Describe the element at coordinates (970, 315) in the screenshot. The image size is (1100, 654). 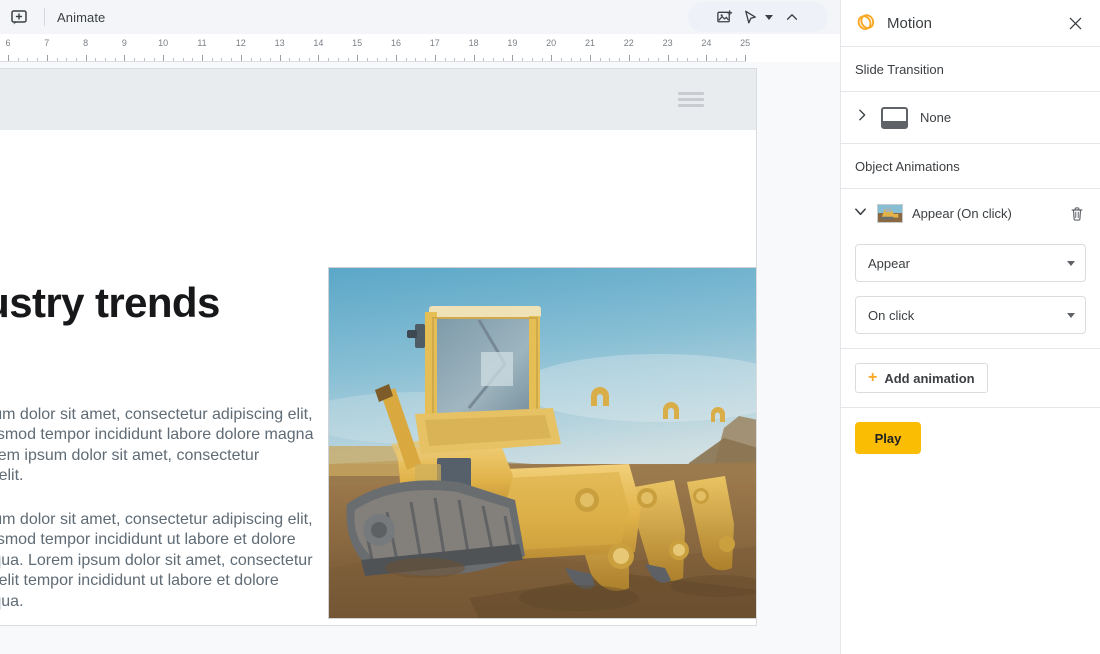
I see `animation-trigger-dropdown: On click` at that location.